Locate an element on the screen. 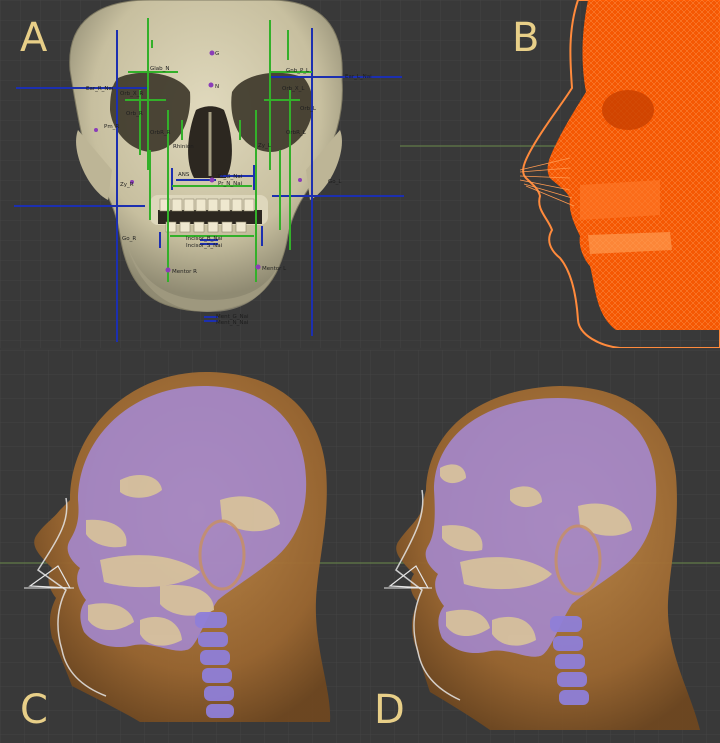 This screenshot has height=743, width=720. label-pr-l: Pr_N_Nai is located at coordinates (230, 184).